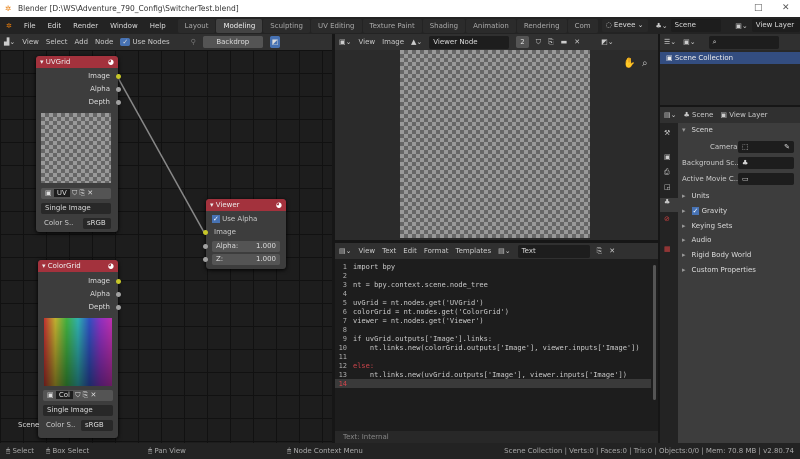 The image size is (800, 459). Describe the element at coordinates (522, 42) in the screenshot. I see `slot-button: 2` at that location.